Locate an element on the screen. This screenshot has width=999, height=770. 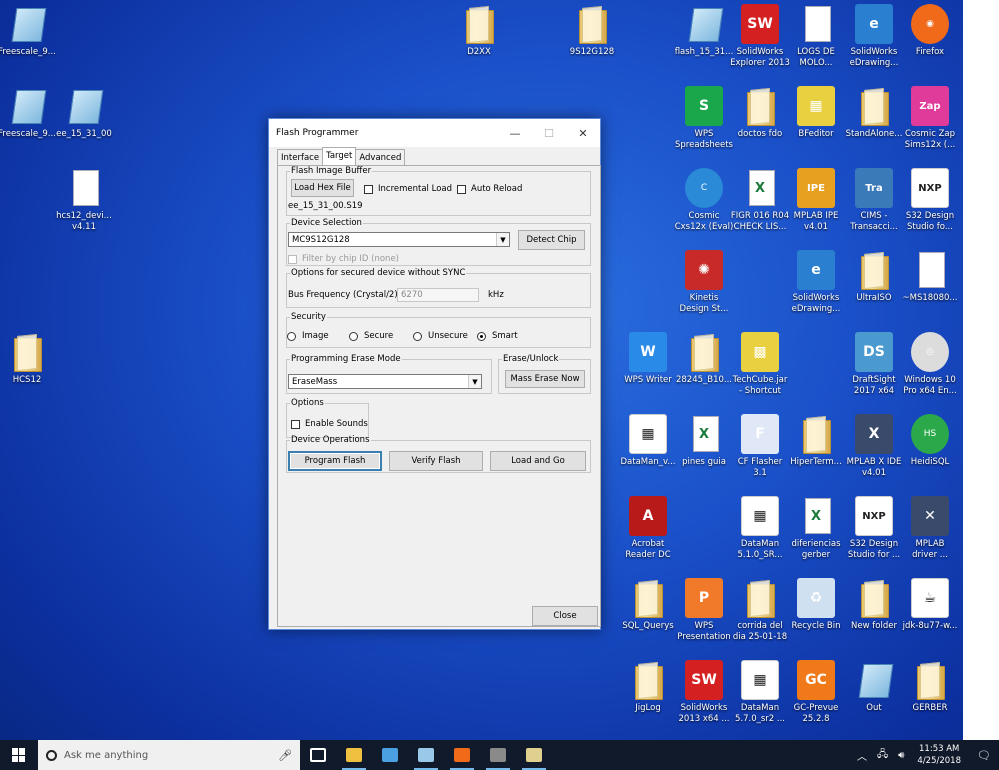
desktop-icon: HS HeidiSQL is located at coordinates (930, 441).